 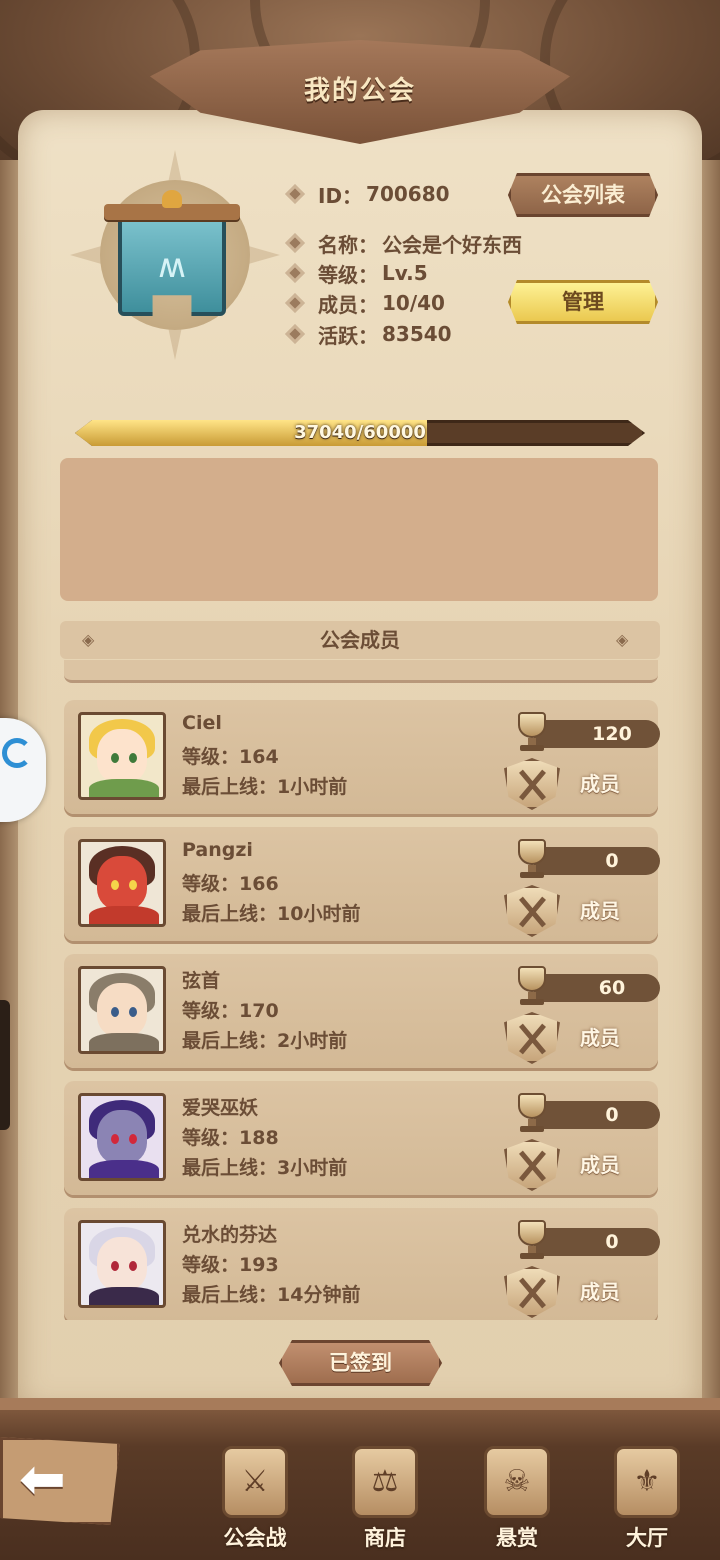 I want to click on guild-list-button: 公会列表, so click(x=583, y=195).